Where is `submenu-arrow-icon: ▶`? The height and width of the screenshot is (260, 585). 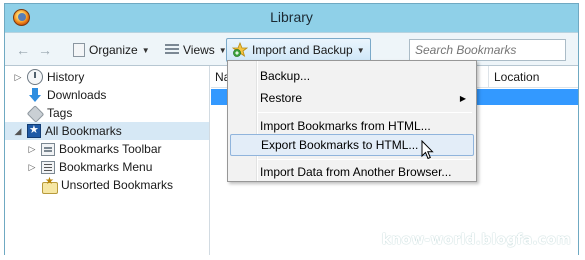
submenu-arrow-icon: ▶ is located at coordinates (462, 98).